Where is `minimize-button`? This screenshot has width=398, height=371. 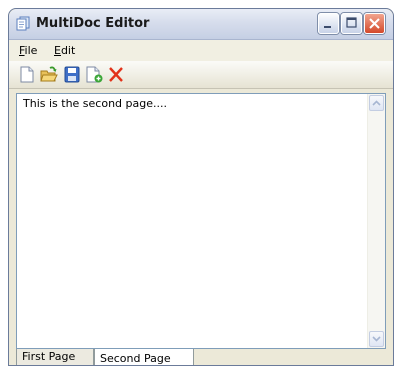 minimize-button is located at coordinates (328, 23).